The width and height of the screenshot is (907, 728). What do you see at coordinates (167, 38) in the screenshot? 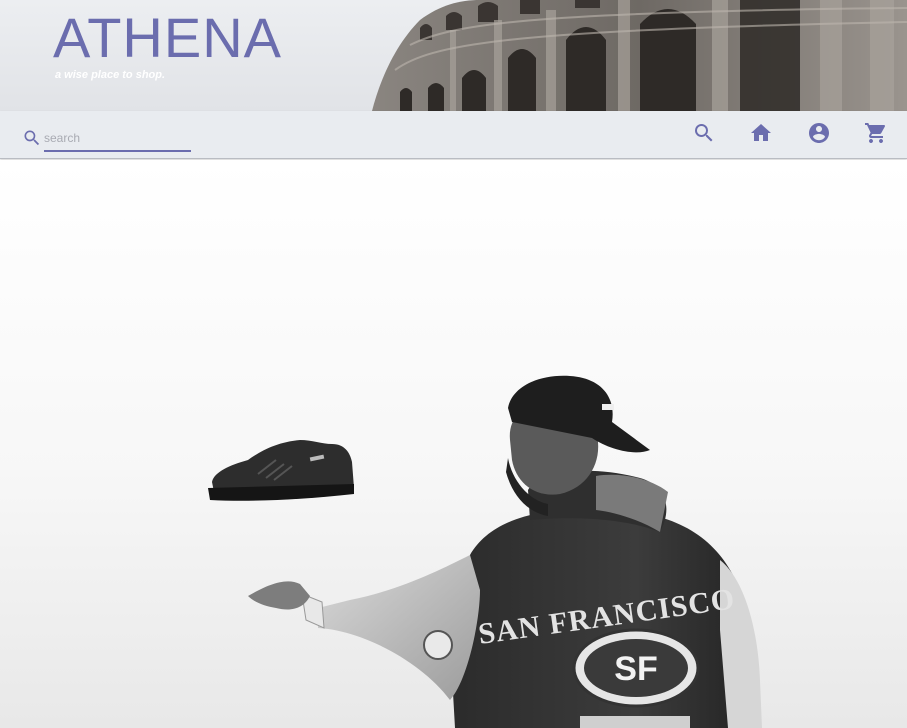
I see `brand-logo: ATHENA` at bounding box center [167, 38].